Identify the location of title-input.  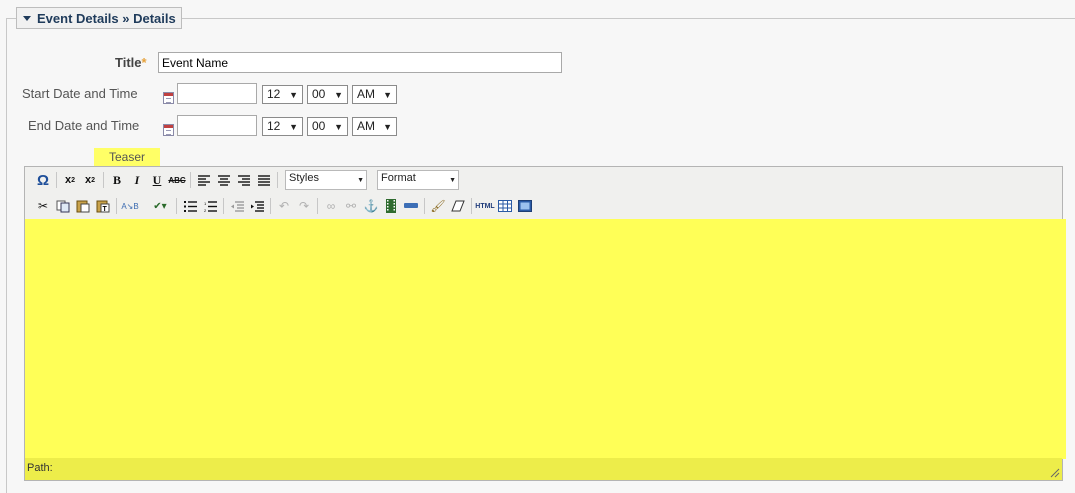
(360, 62).